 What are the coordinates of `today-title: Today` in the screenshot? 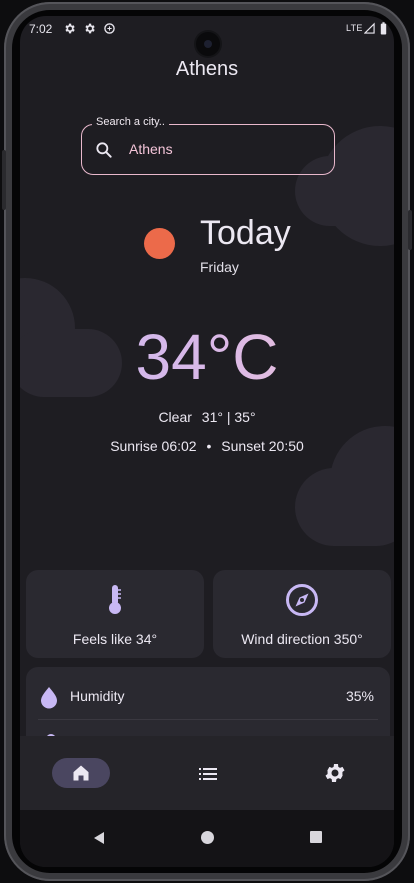 It's located at (245, 233).